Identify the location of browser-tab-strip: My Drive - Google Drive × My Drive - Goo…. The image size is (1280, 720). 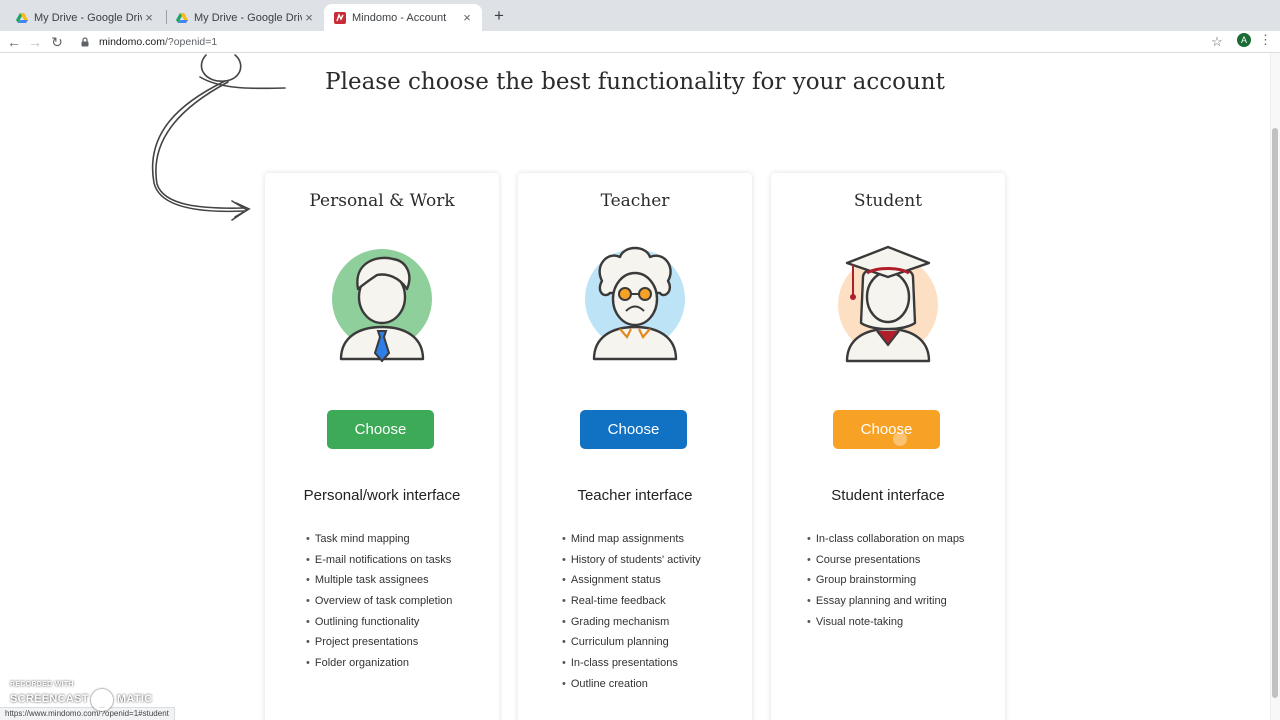
(640, 15).